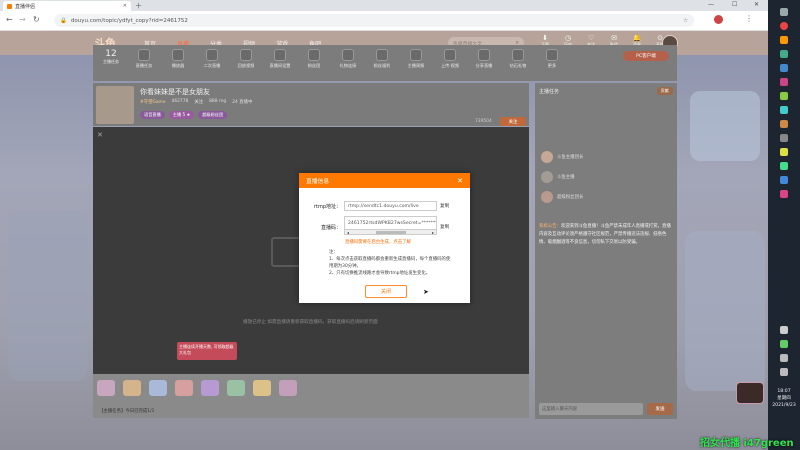 Image resolution: width=800 pixels, height=450 pixels. What do you see at coordinates (562, 197) in the screenshot?
I see `rank-row: 超级粉丝团长` at bounding box center [562, 197].